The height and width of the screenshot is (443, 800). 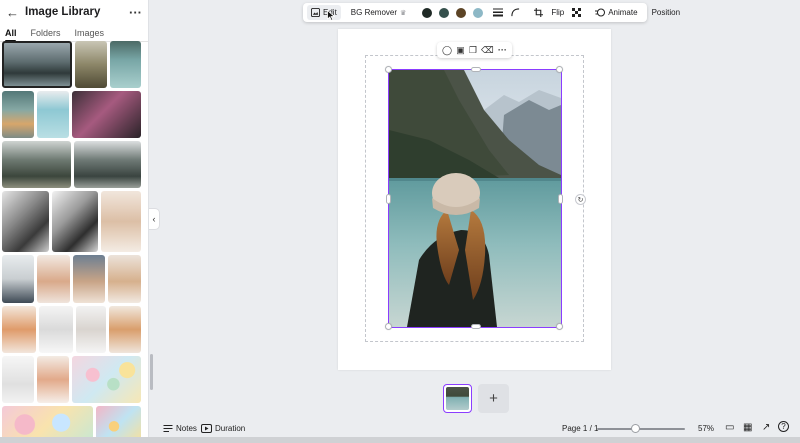 I want to click on crop-icon, so click(x=539, y=12).